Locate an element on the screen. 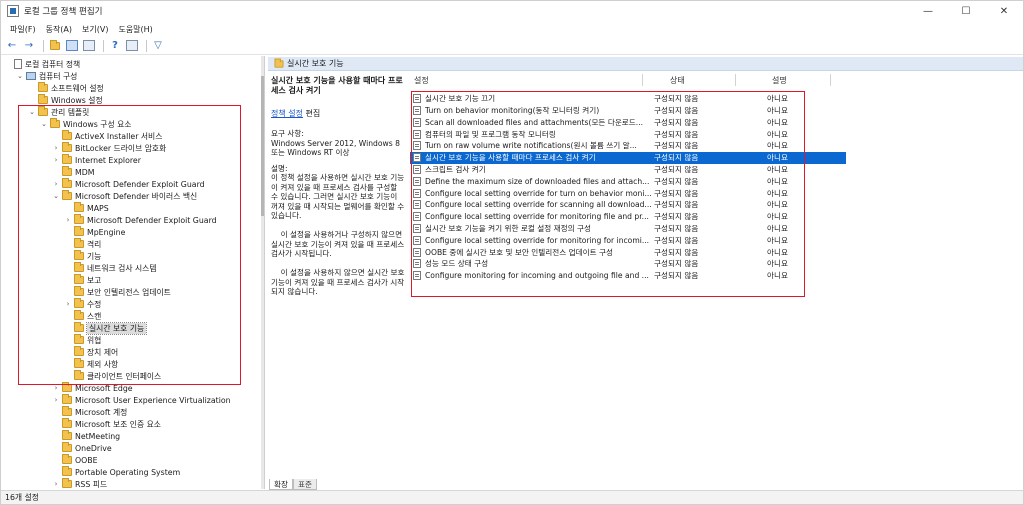  help-icon: ? is located at coordinates (115, 46).